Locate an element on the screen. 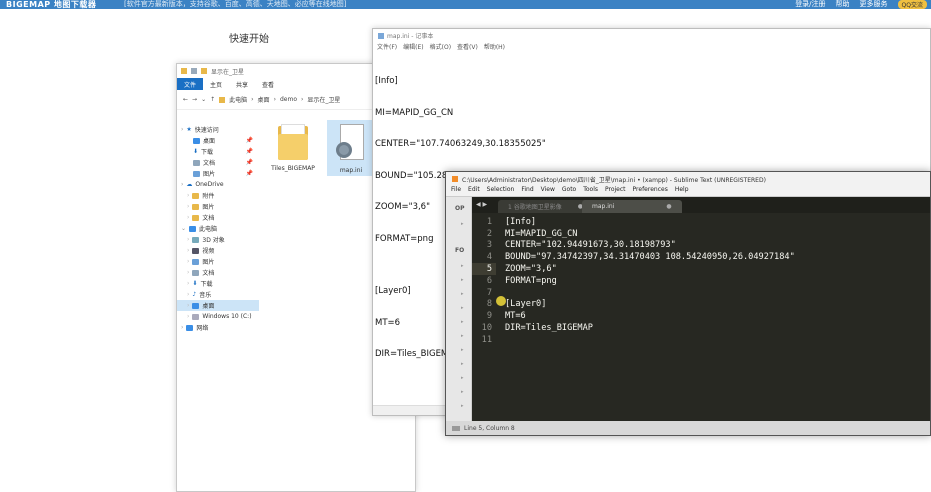  tab-map-ini: map.ini ● is located at coordinates (632, 206).